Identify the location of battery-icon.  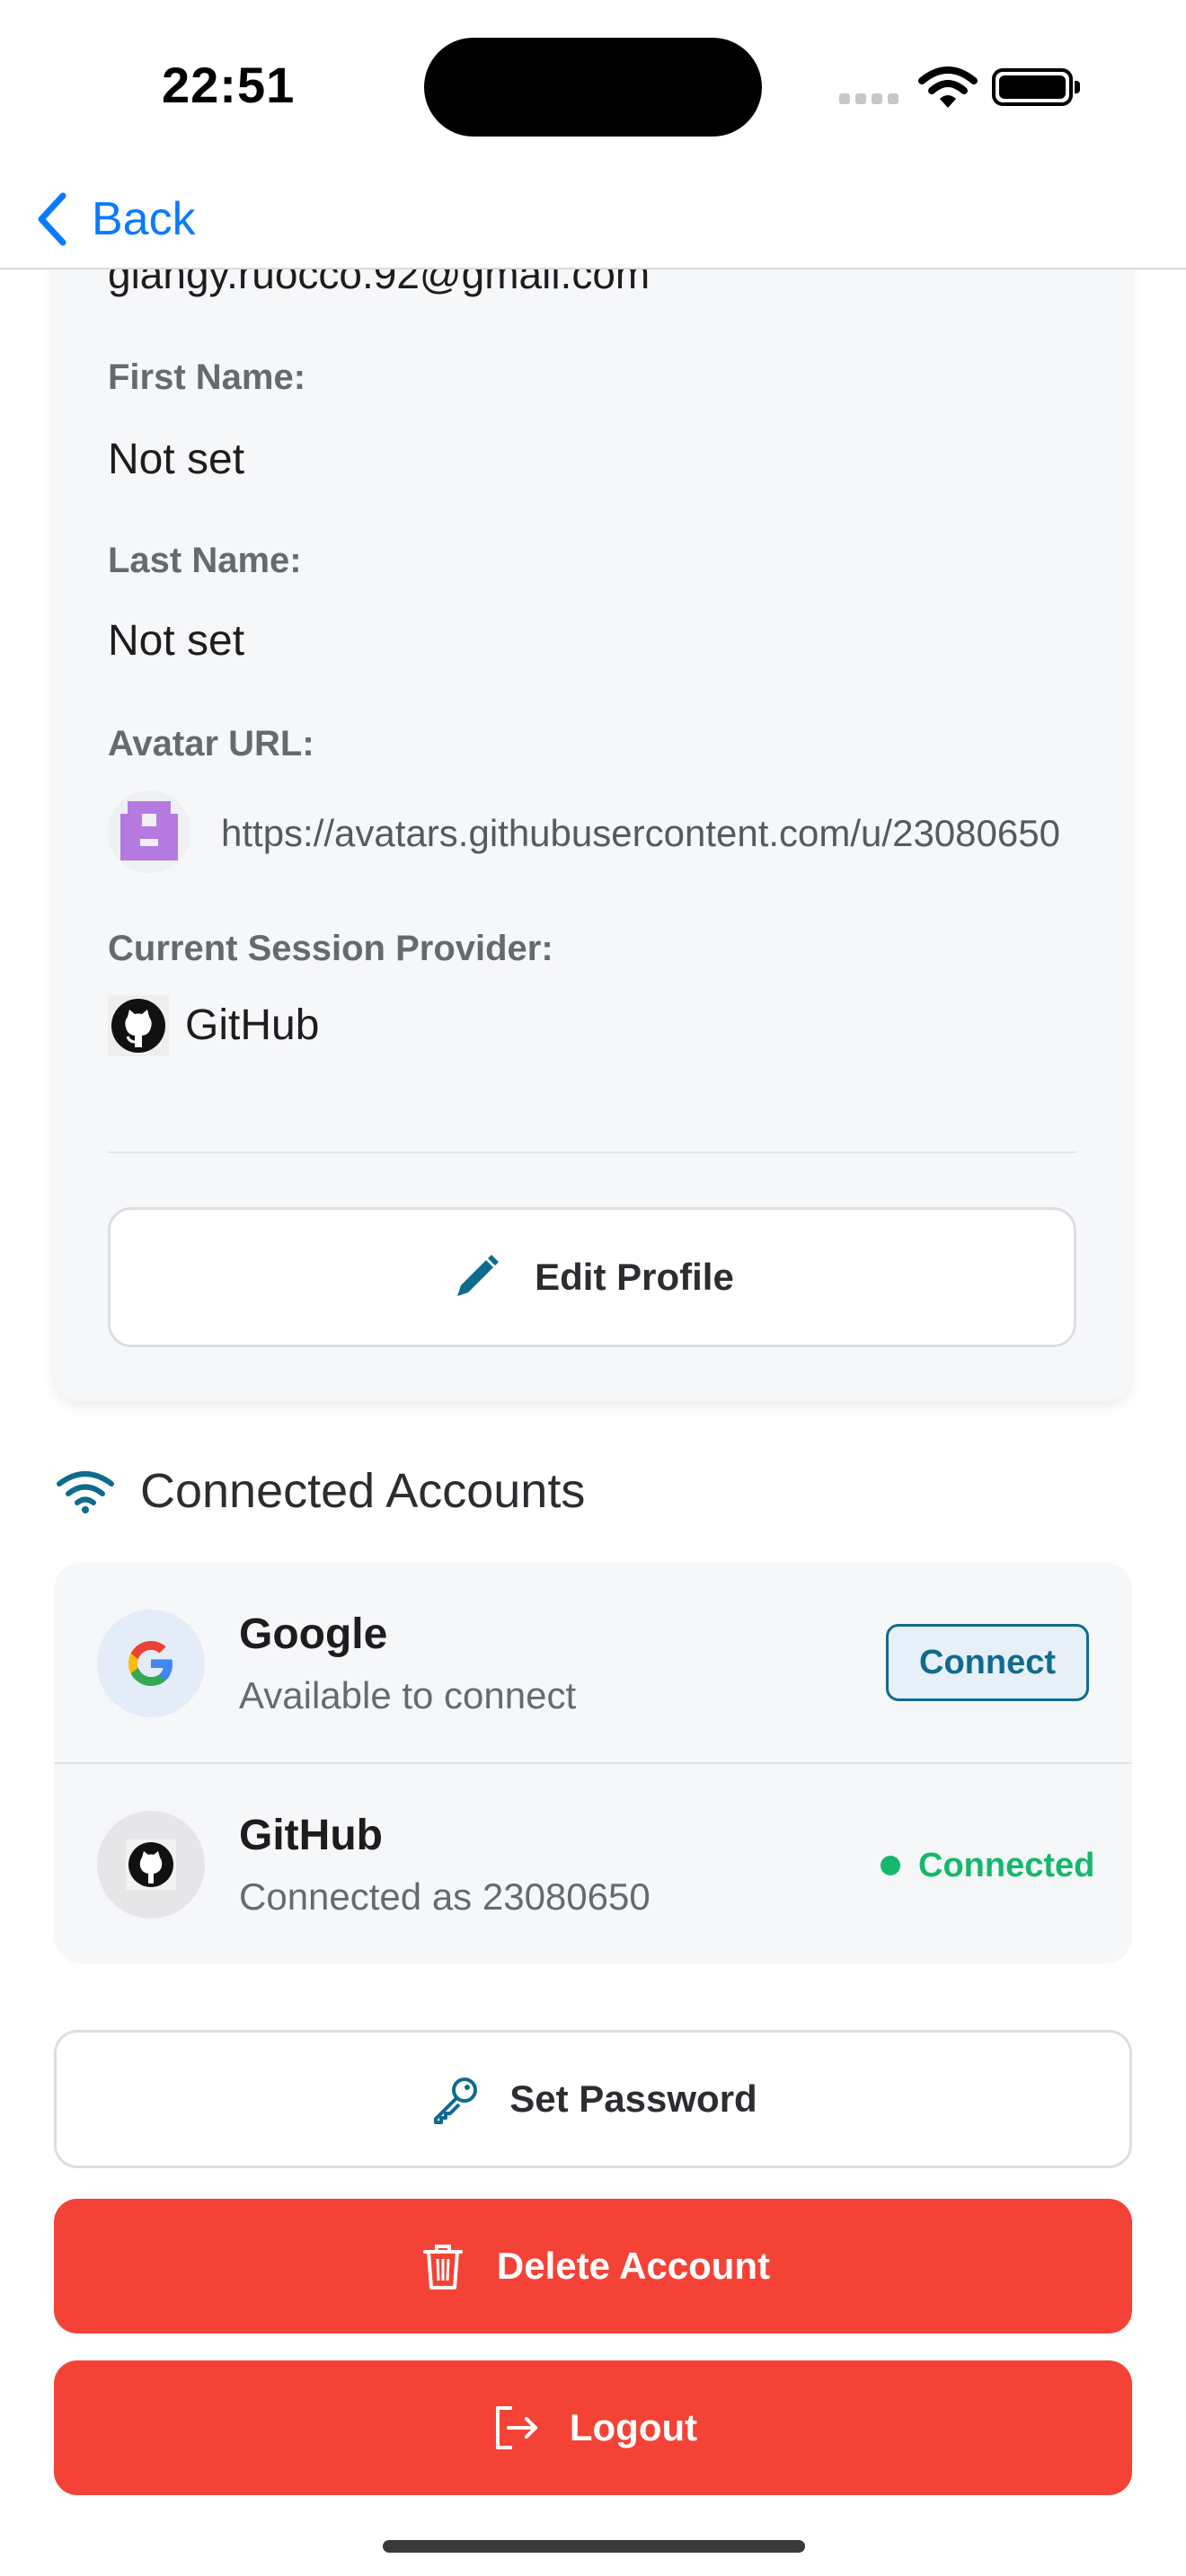
(1036, 87).